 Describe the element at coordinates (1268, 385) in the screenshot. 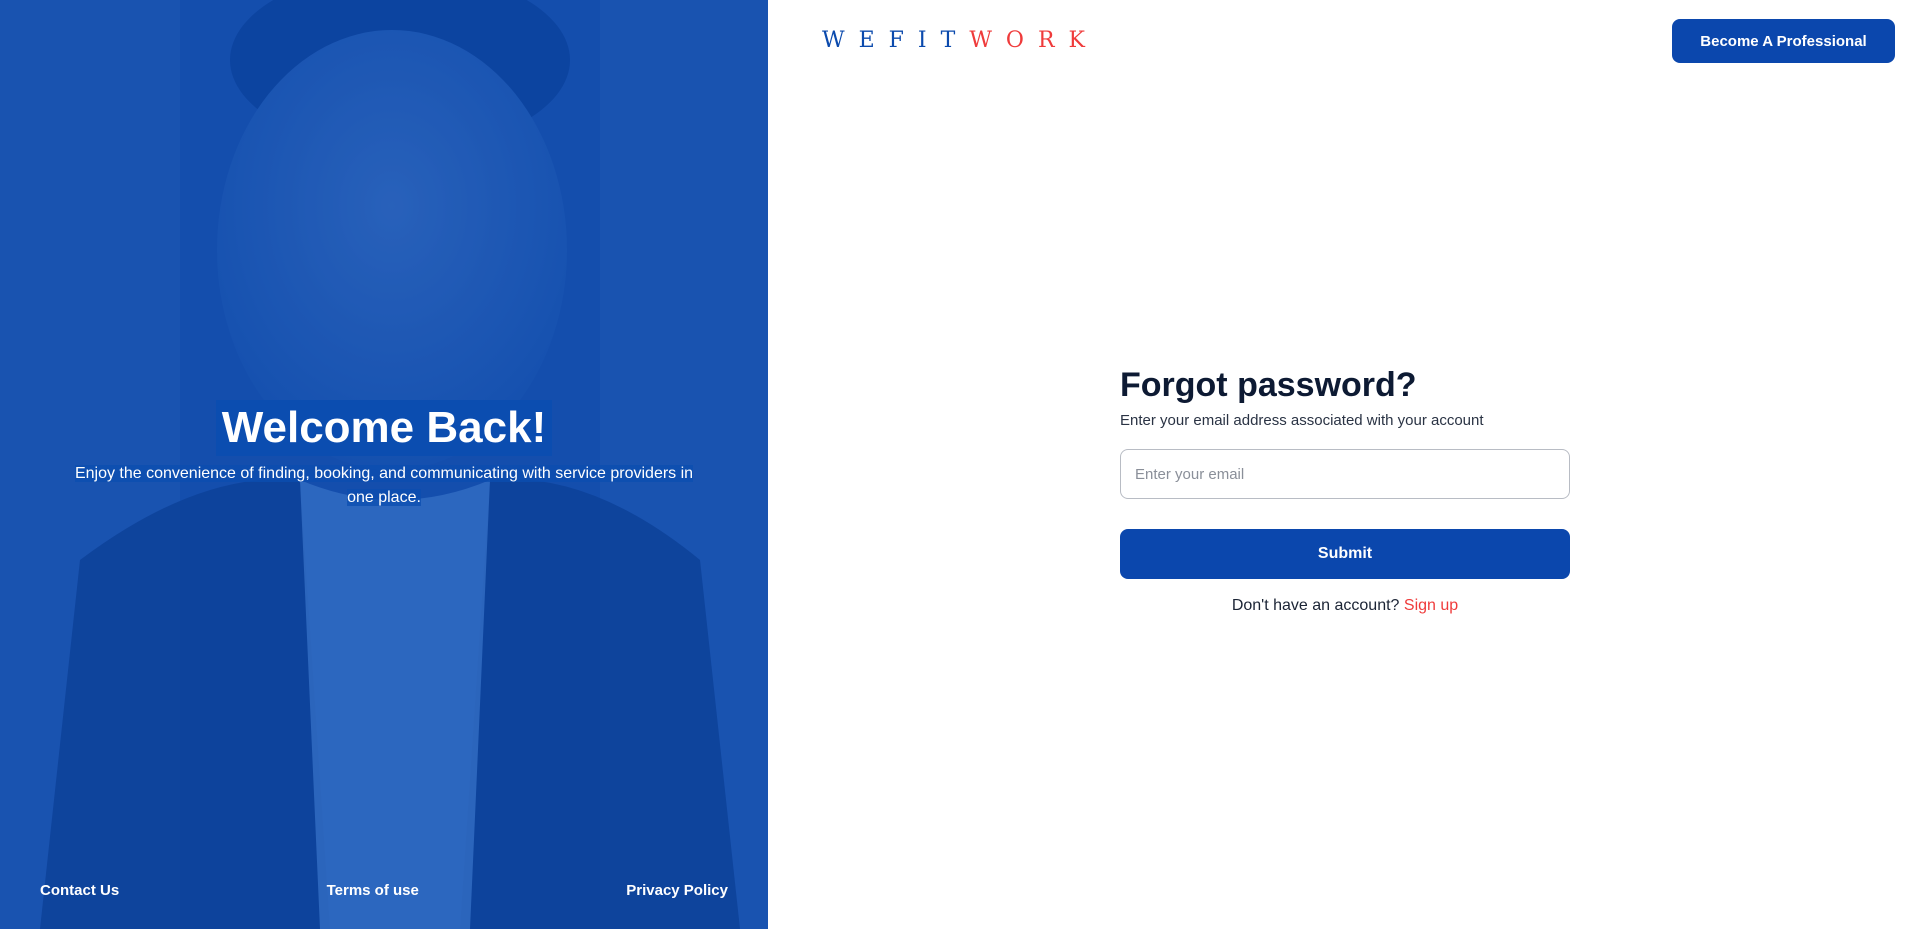

I see `form-title: Forgot password?` at that location.